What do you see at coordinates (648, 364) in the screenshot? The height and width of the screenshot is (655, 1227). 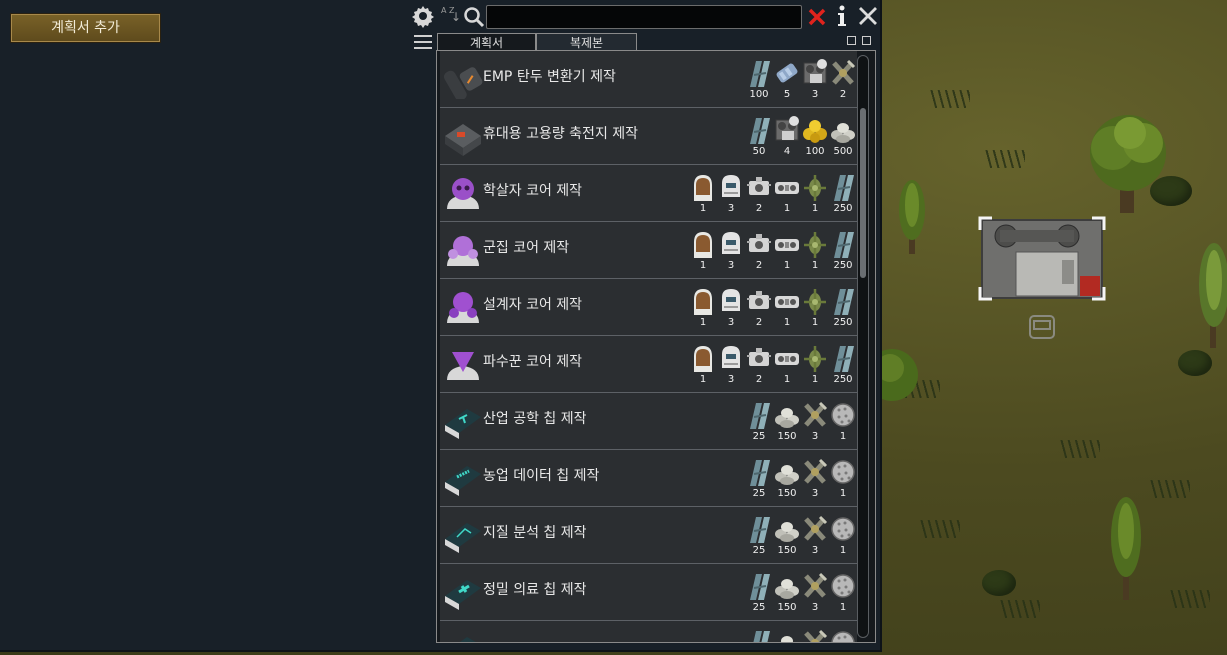 I see `recipe-row: 파수꾼 코어 제작 1 3 2 1 1 250` at bounding box center [648, 364].